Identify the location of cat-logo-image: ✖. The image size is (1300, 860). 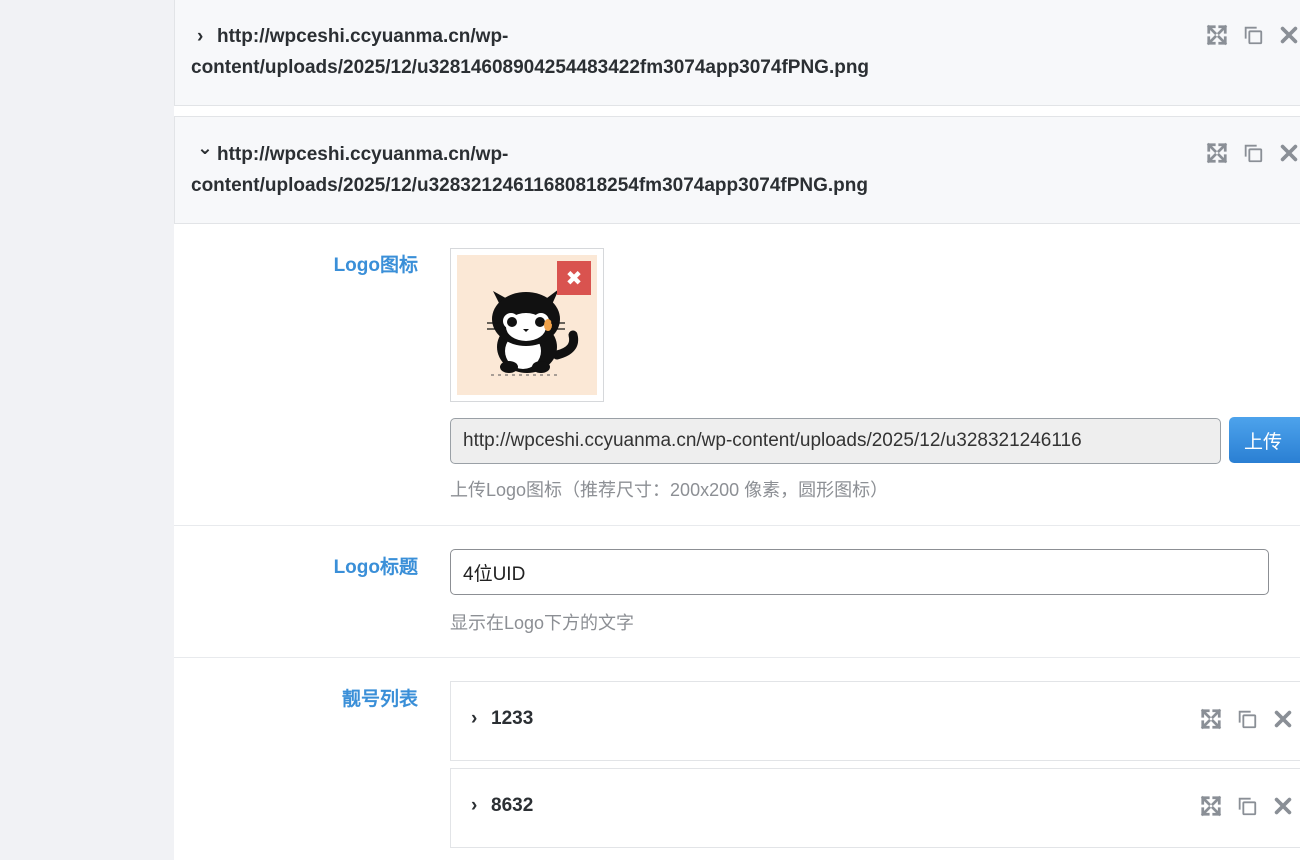
(527, 325).